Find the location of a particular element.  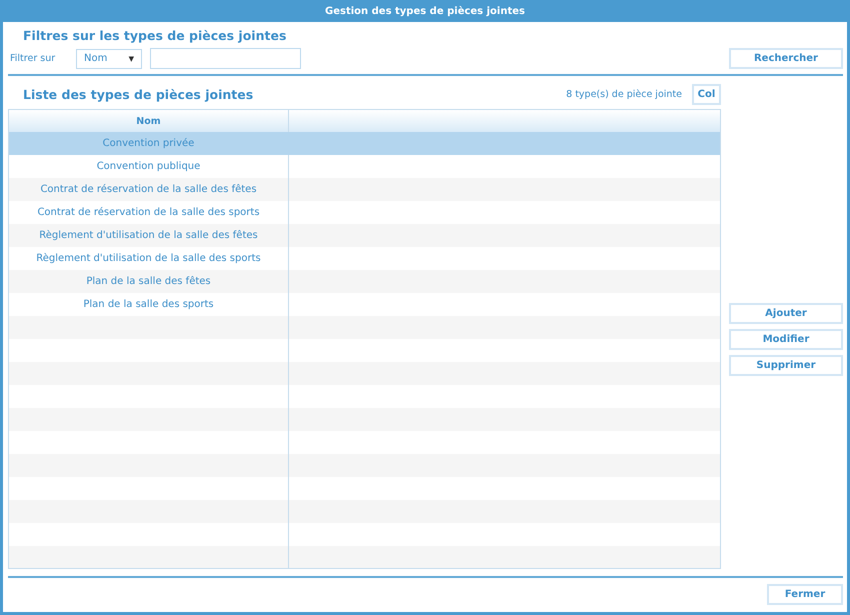

action-button: Modifier is located at coordinates (786, 339).